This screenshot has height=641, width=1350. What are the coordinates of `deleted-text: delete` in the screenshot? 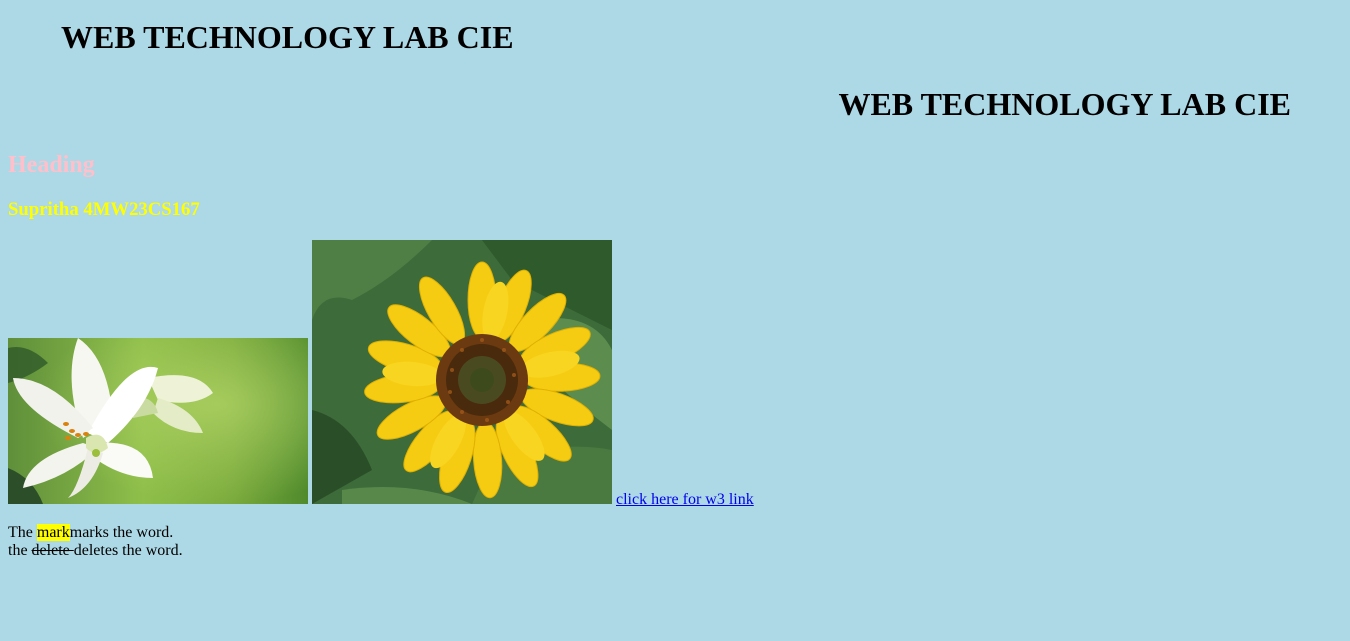 It's located at (52, 550).